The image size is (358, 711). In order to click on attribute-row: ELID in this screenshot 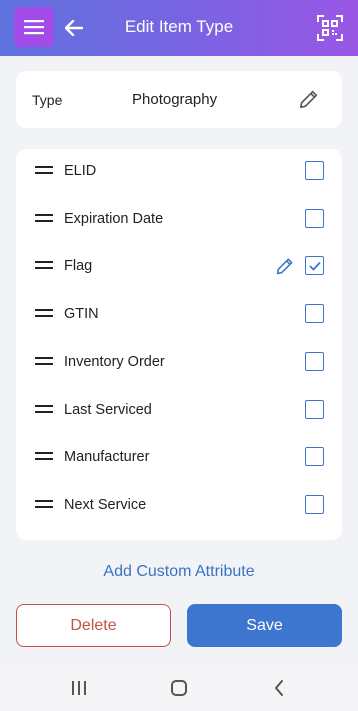, I will do `click(179, 170)`.